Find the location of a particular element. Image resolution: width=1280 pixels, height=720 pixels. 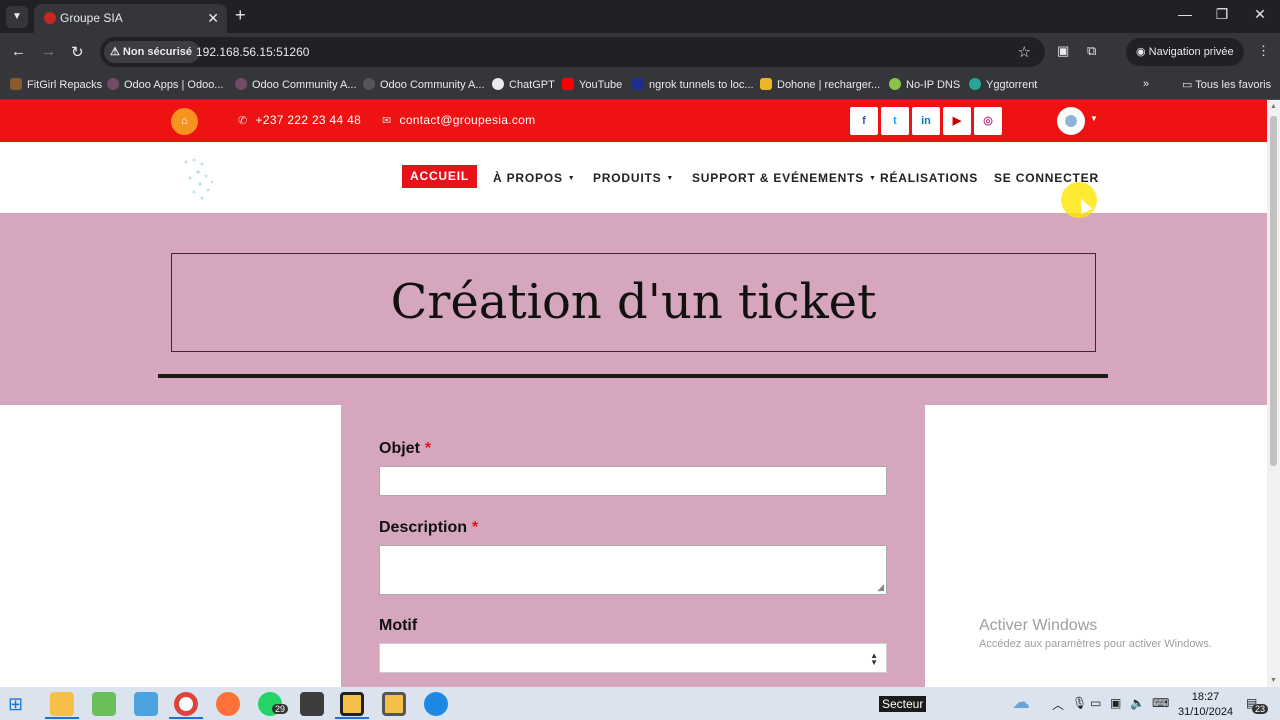

select-arrows-icon: ▲ ▼ is located at coordinates (874, 659).